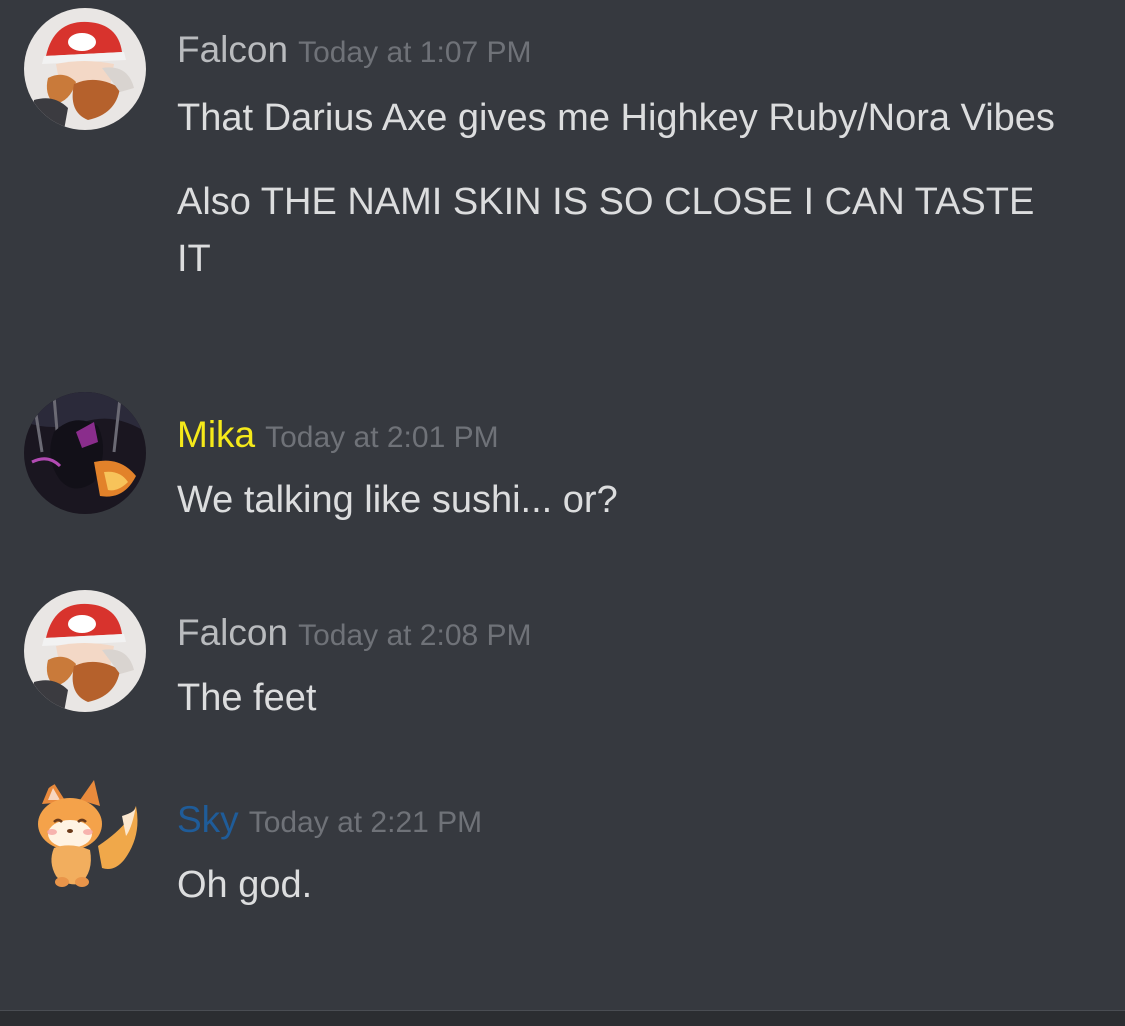  I want to click on timestamp: Today at 2:21 PM, so click(365, 822).